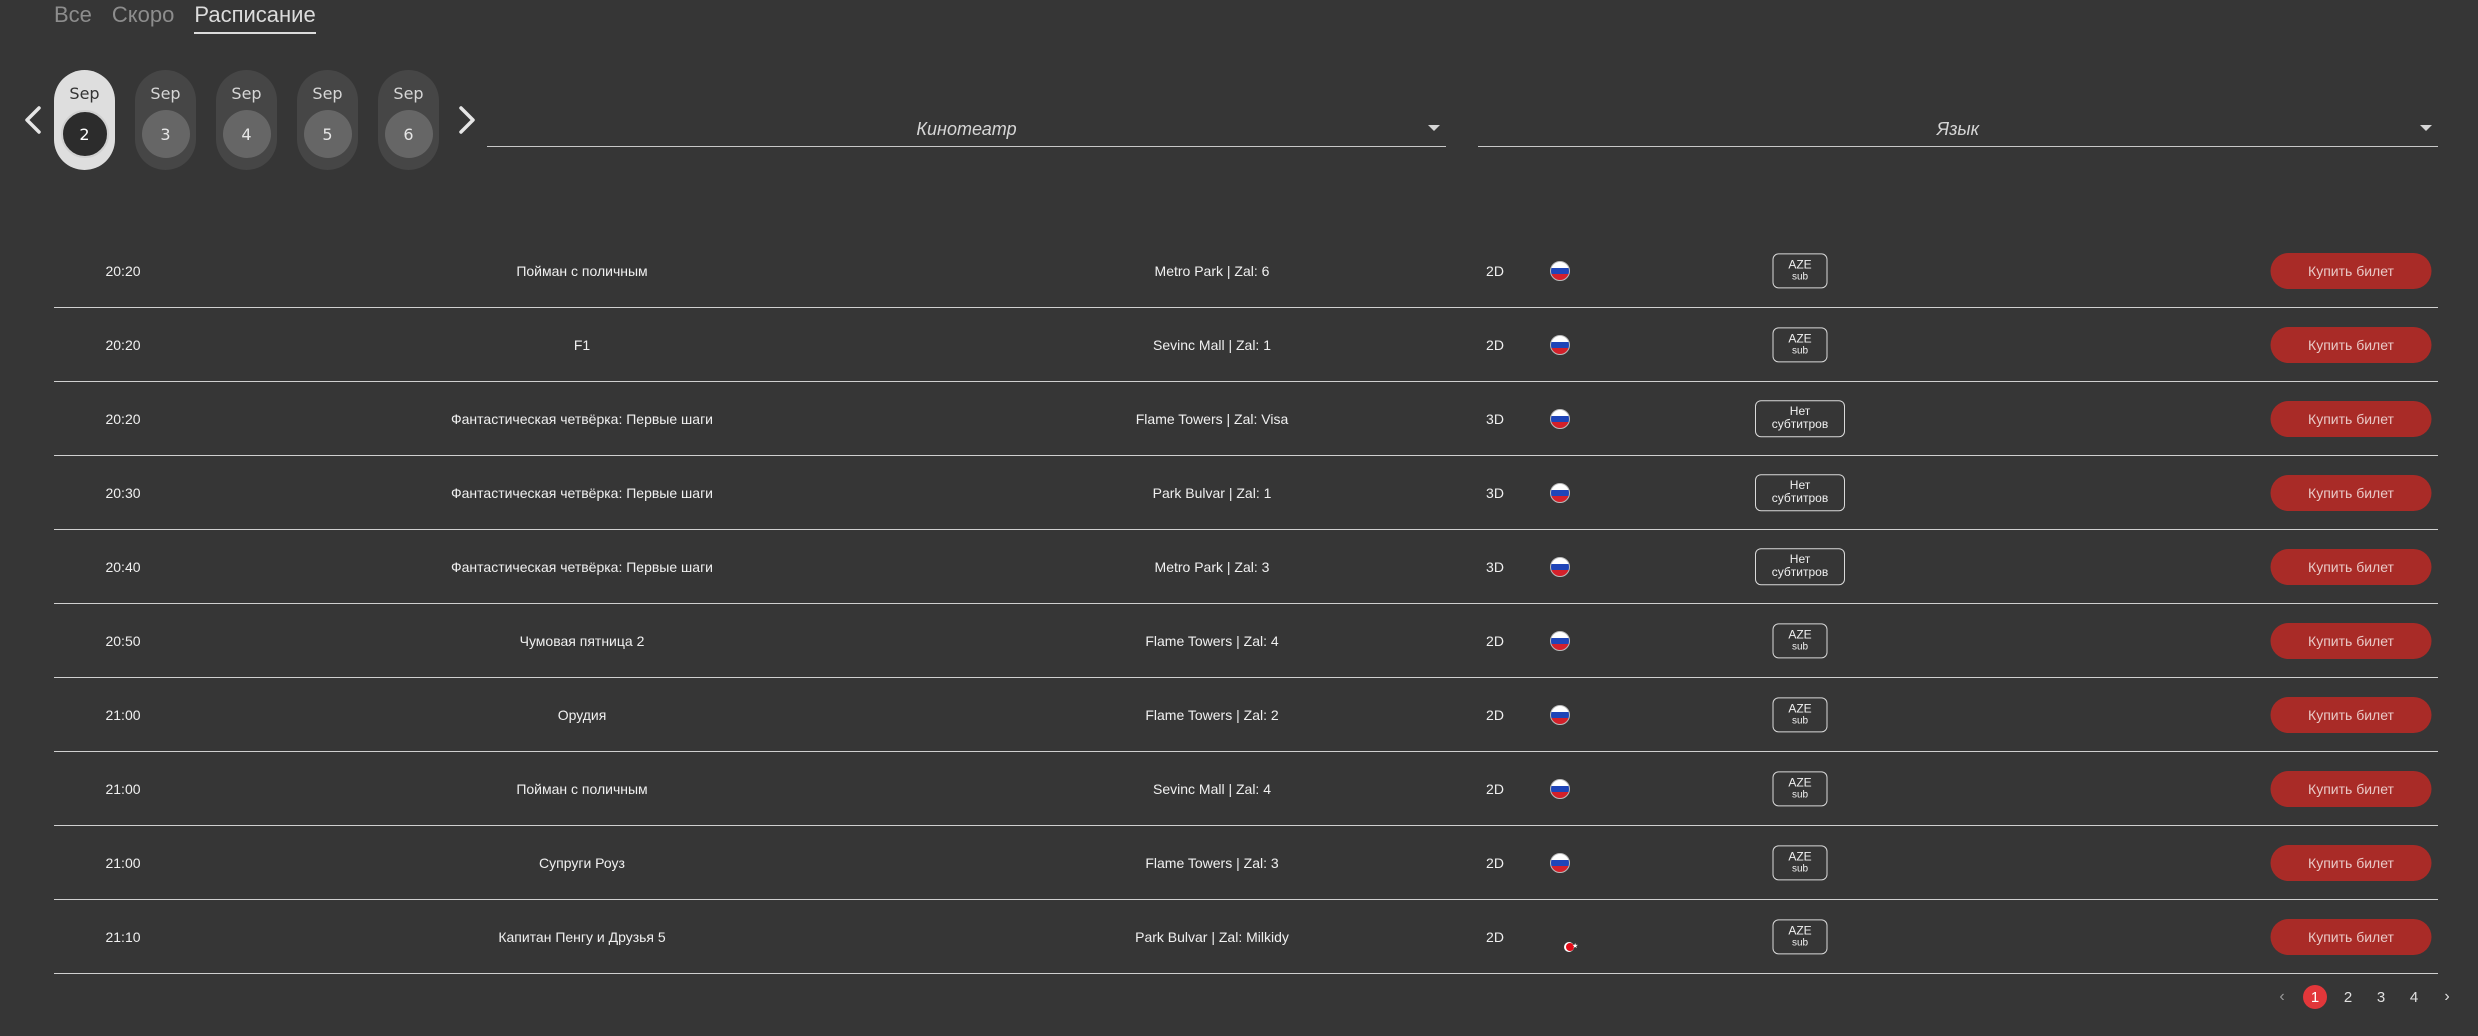 This screenshot has width=2478, height=1036. I want to click on date-pill: Sep 2, so click(84, 120).